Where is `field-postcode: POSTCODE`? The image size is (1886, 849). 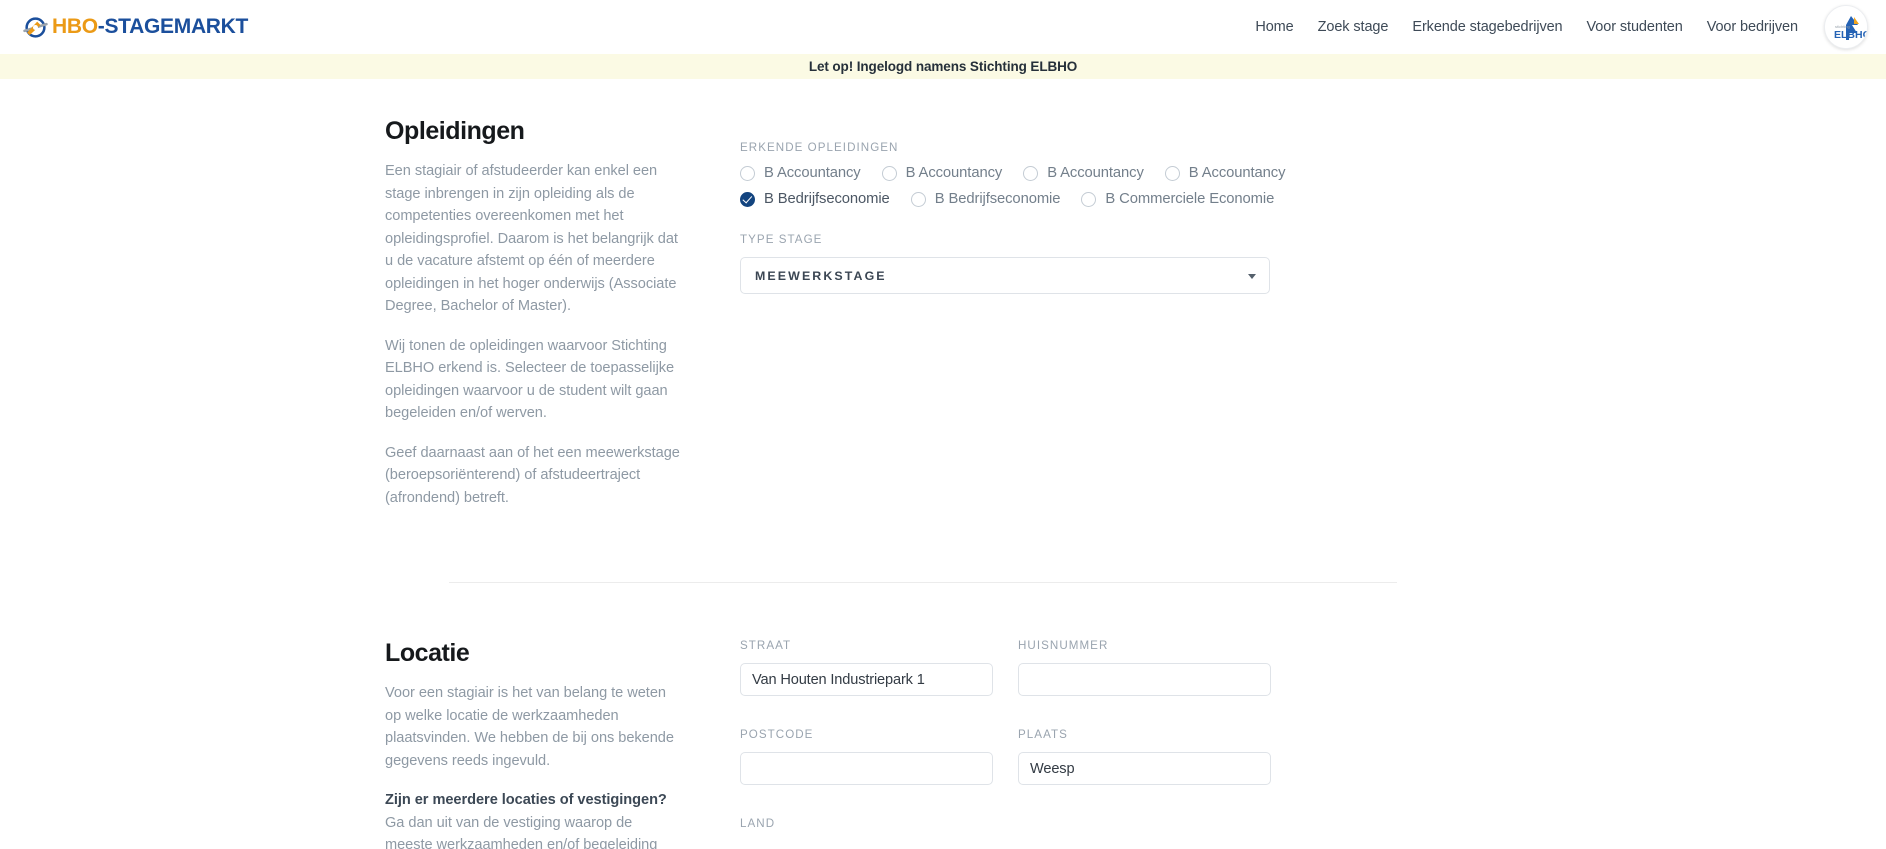
field-postcode: POSTCODE is located at coordinates (866, 756).